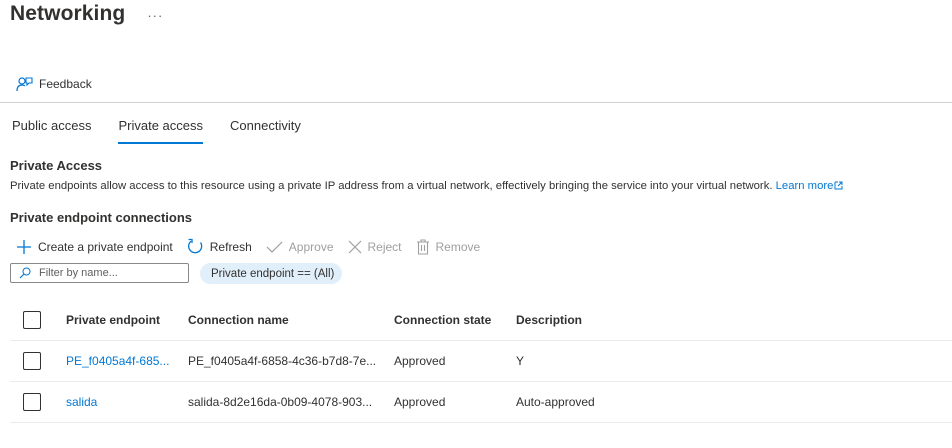 The width and height of the screenshot is (952, 448). Describe the element at coordinates (160, 131) in the screenshot. I see `tab-private-access: Private access` at that location.